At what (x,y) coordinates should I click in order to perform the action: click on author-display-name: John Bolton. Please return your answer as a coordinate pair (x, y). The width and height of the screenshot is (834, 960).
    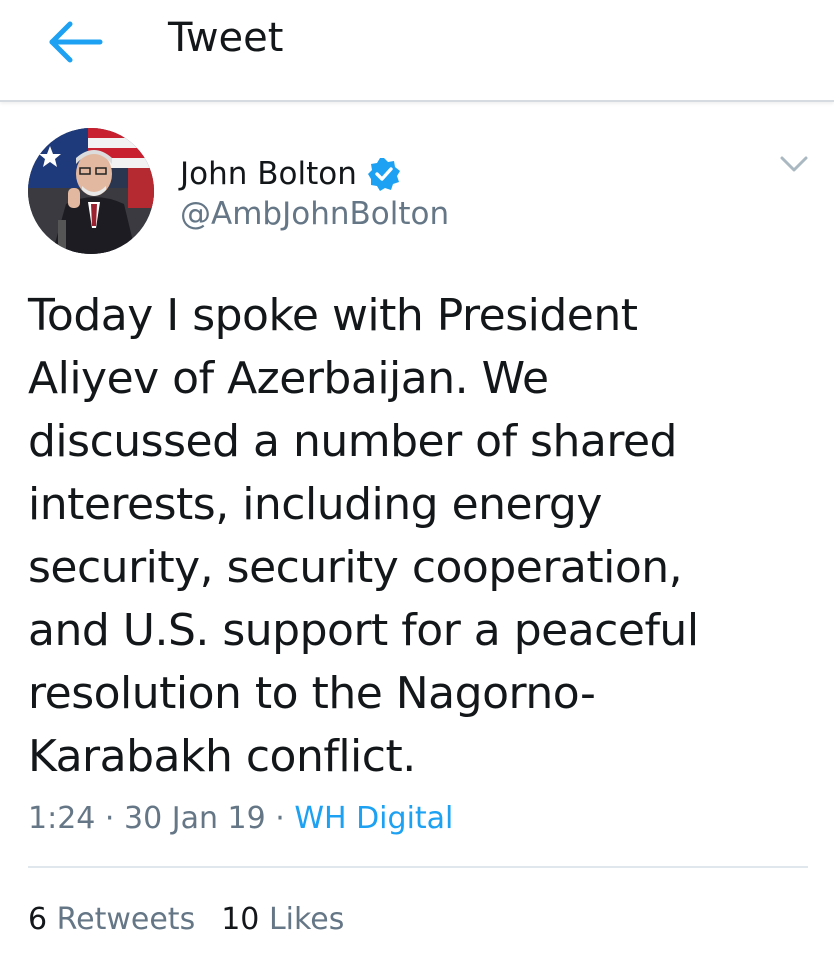
    Looking at the image, I should click on (268, 174).